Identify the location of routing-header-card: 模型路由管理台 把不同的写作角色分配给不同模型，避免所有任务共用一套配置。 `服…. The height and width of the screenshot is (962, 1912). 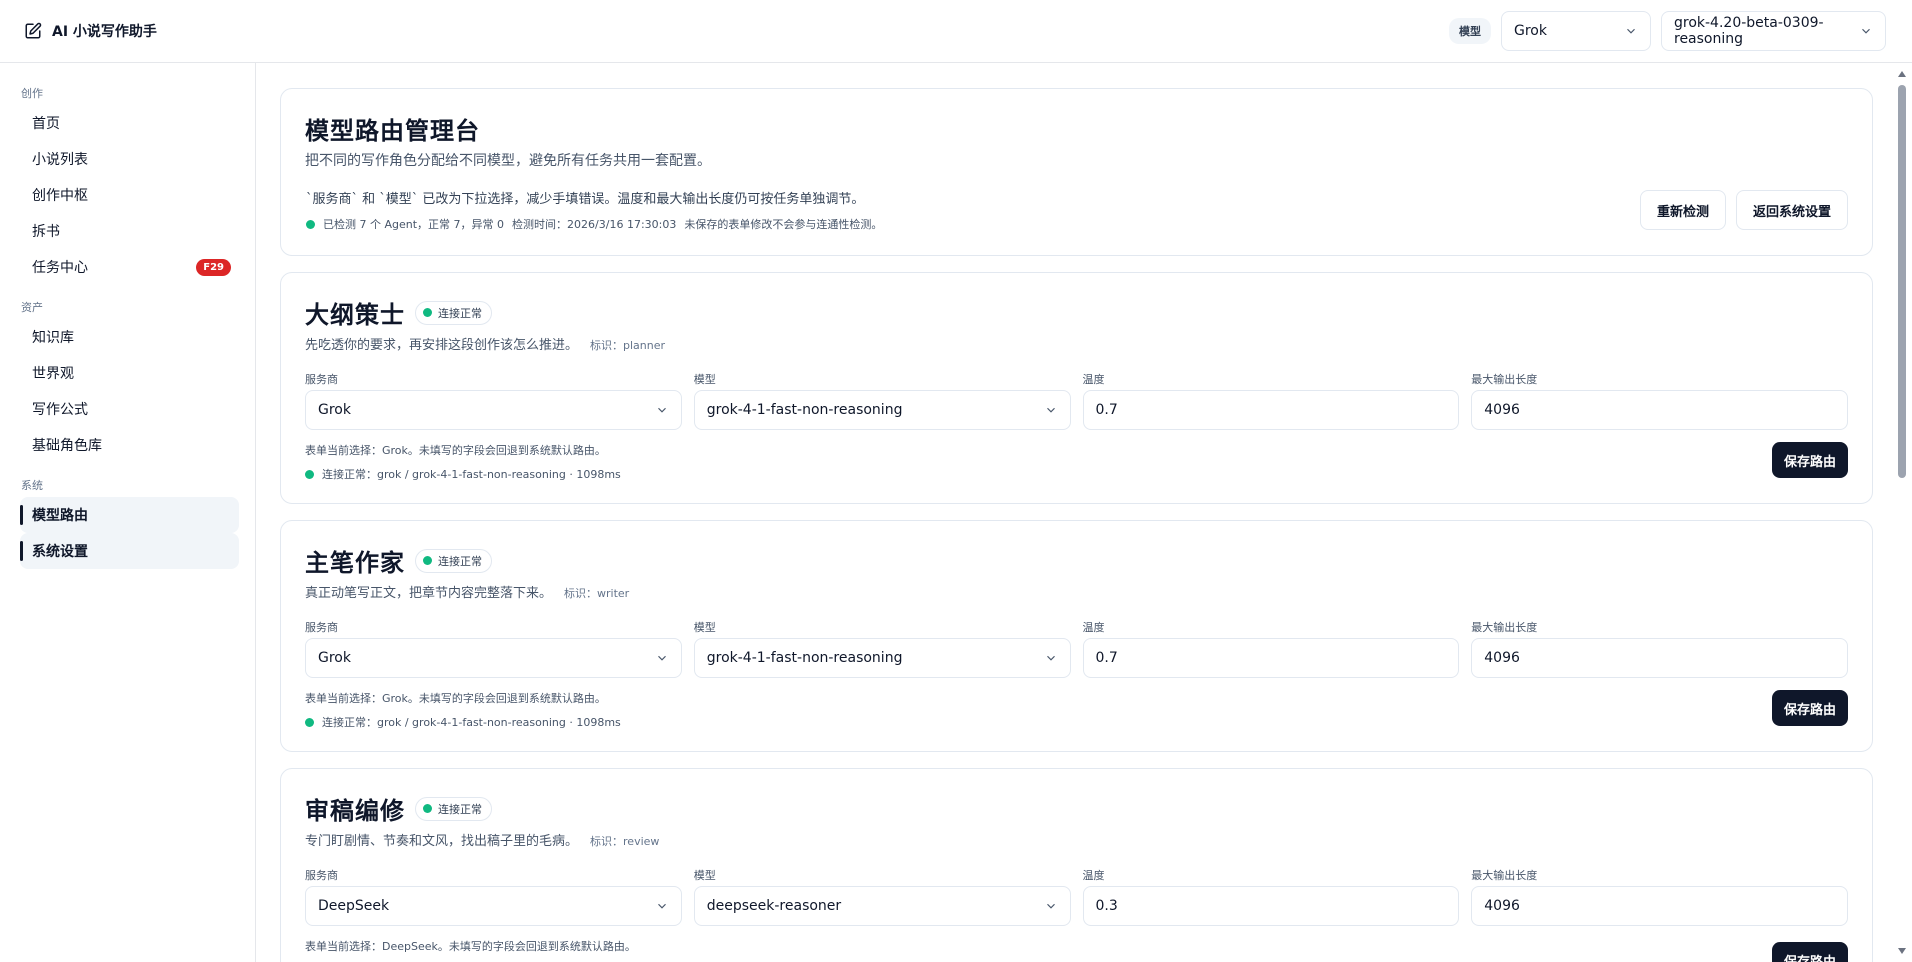
(1076, 172).